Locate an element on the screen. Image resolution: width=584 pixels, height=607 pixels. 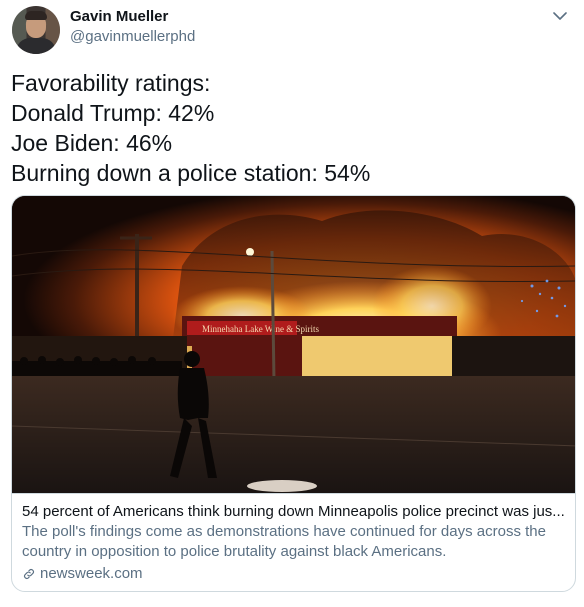
tweet-line: Donald Trump: 42% is located at coordinates (113, 113).